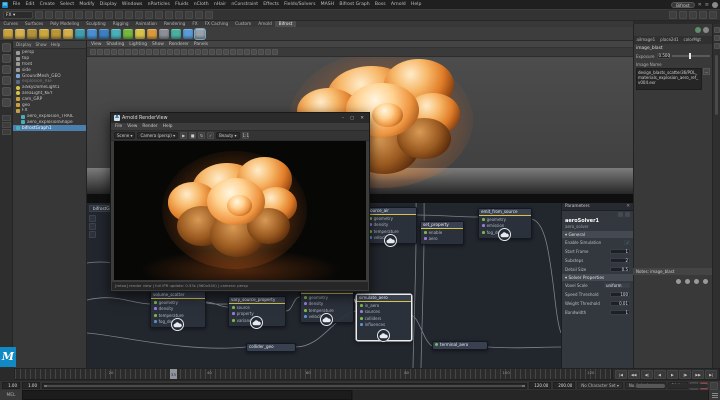 The height and width of the screenshot is (400, 720). What do you see at coordinates (716, 30) in the screenshot?
I see `attribute-editor-toggle-icon` at bounding box center [716, 30].